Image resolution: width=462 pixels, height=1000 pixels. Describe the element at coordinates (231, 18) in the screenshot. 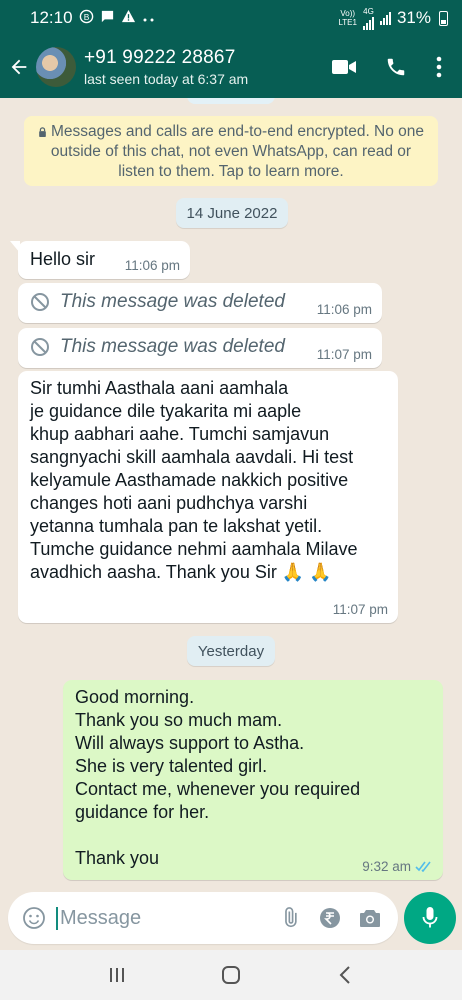

I see `status-bar: 12:10 B Vo)) LTE1 4G 31%` at that location.